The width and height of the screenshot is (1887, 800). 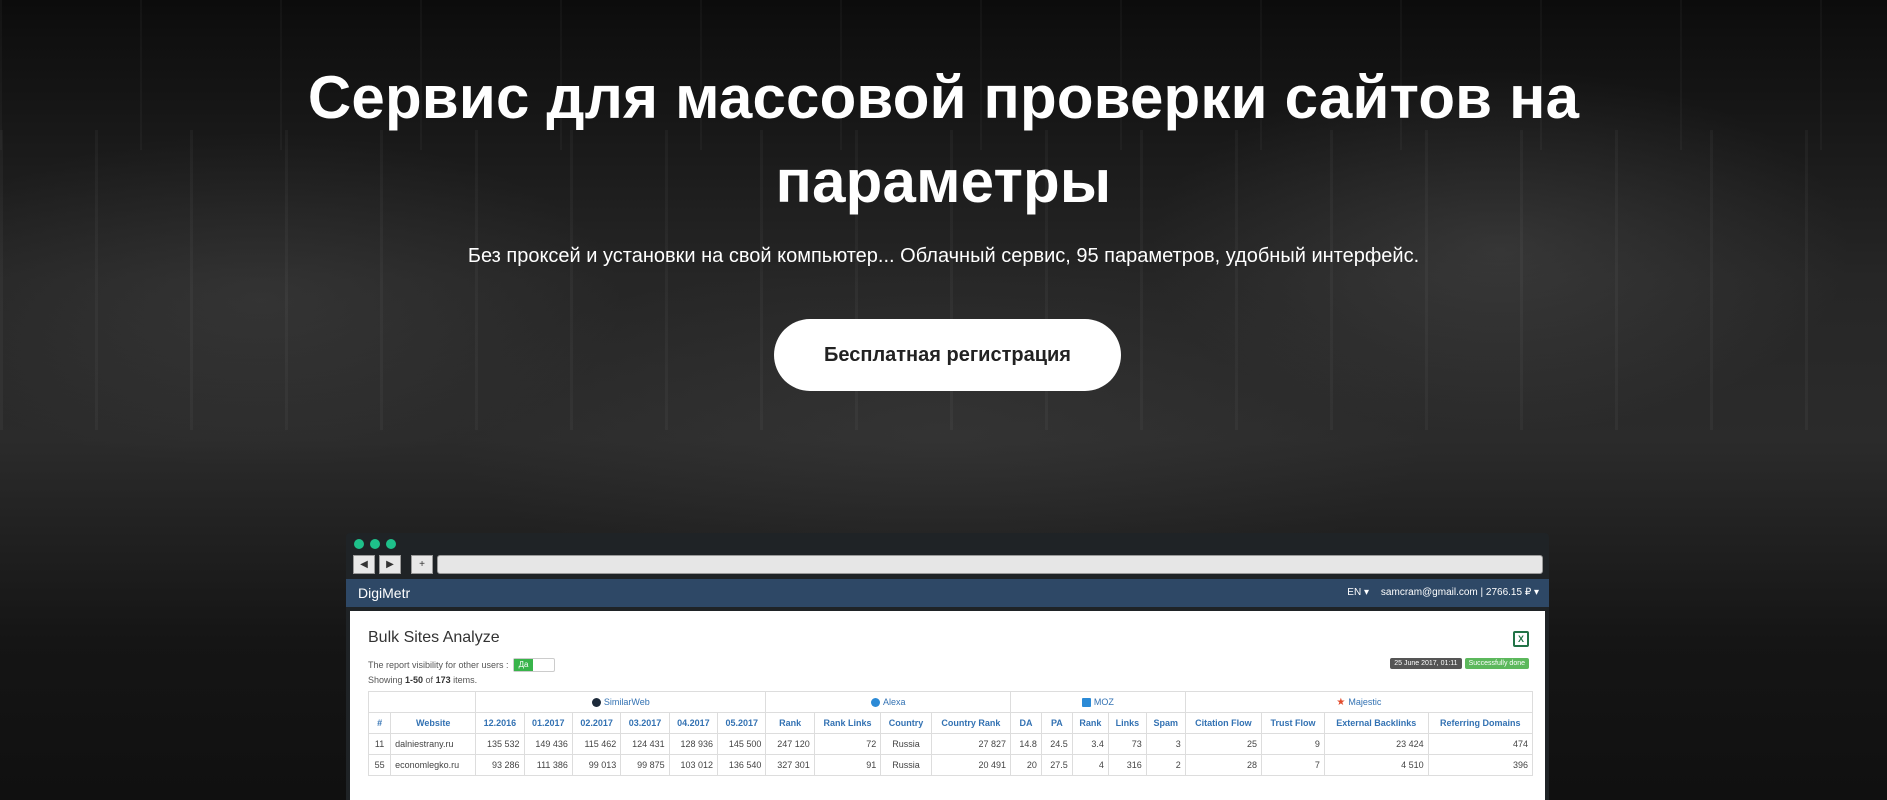 I want to click on group-moz: MOZ, so click(x=1098, y=702).